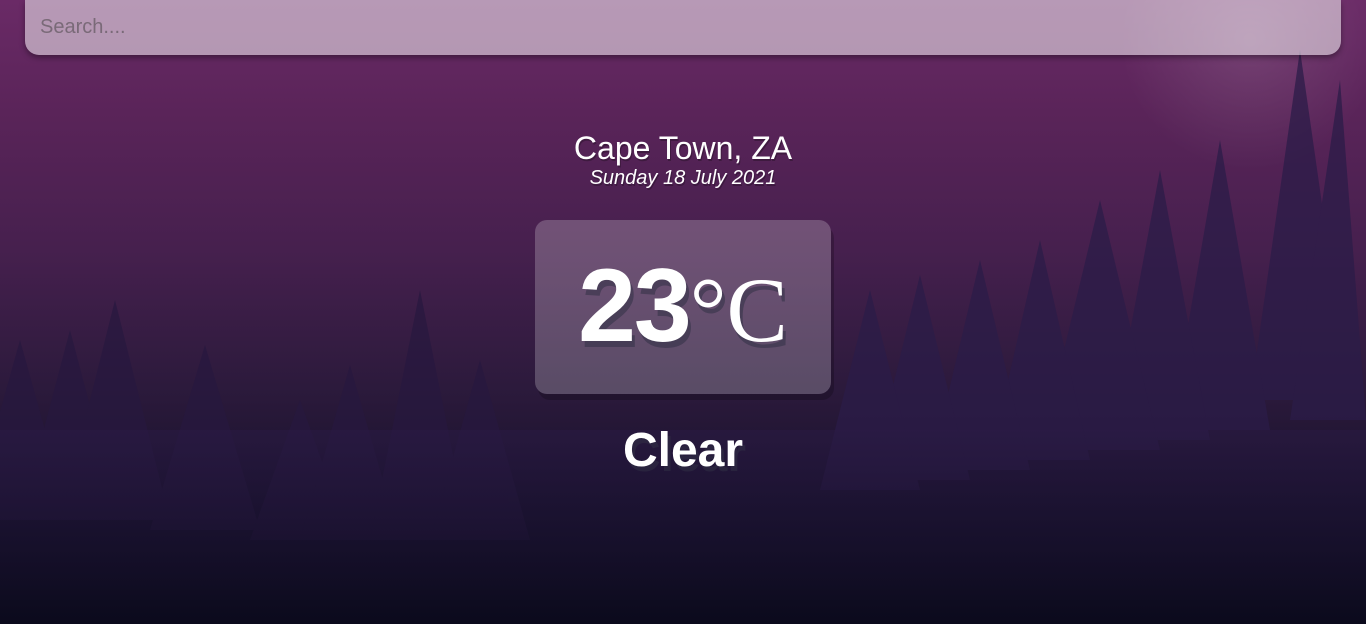 This screenshot has width=1366, height=624. I want to click on location-name: Cape Town, ZA, so click(683, 148).